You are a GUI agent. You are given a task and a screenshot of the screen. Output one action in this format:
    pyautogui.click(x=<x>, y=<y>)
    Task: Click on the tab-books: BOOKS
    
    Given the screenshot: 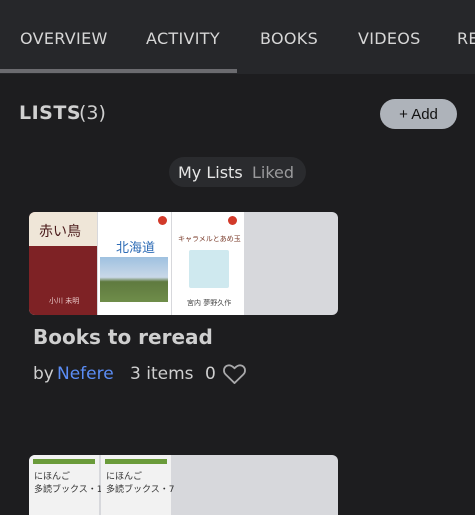 What is the action you would take?
    pyautogui.click(x=289, y=38)
    